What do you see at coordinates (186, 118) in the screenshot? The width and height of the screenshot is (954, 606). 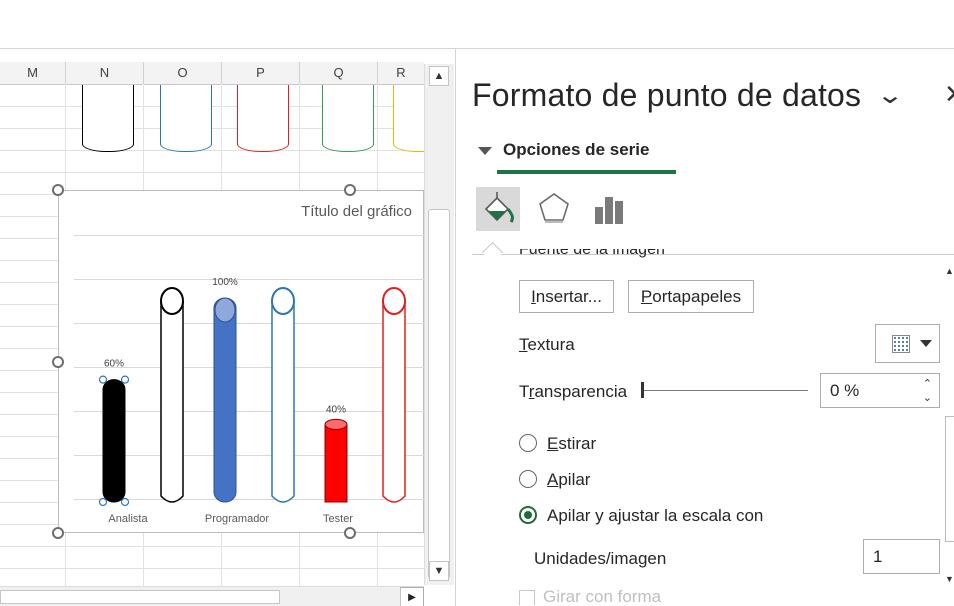 I see `tube-shape-blue` at bounding box center [186, 118].